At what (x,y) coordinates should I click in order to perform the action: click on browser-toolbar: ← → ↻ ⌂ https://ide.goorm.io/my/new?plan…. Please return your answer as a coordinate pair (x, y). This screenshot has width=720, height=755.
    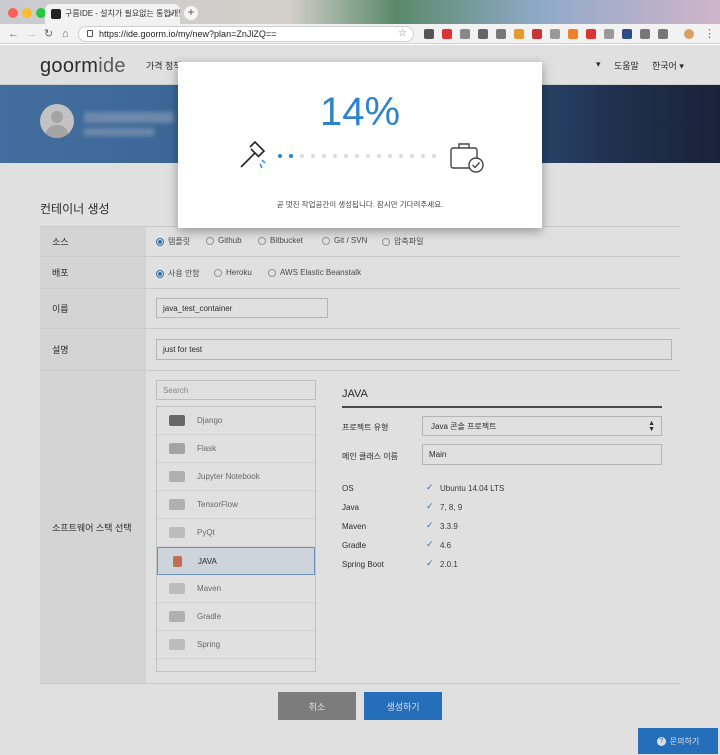
    Looking at the image, I should click on (360, 34).